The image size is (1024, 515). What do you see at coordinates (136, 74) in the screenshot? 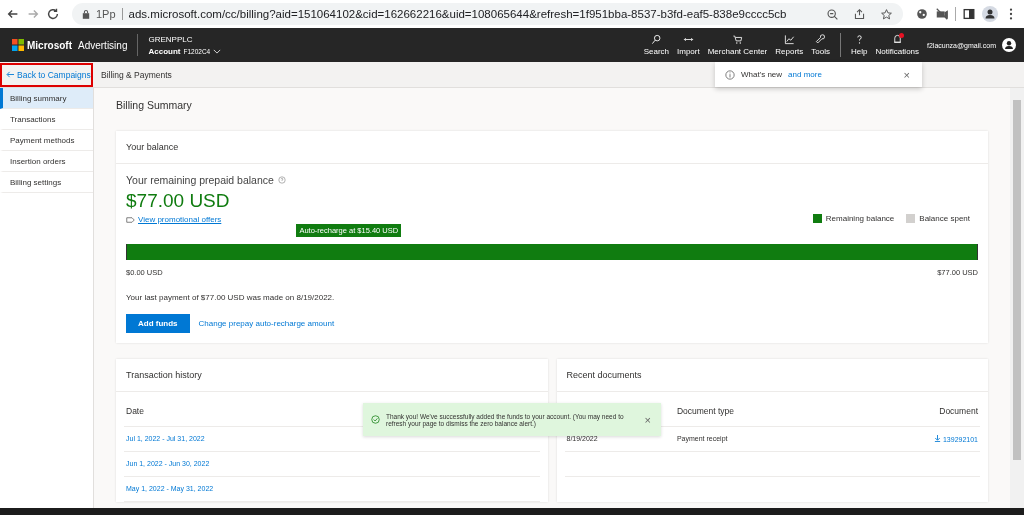
I see `page-breadcrumb: Billing & Payments` at bounding box center [136, 74].